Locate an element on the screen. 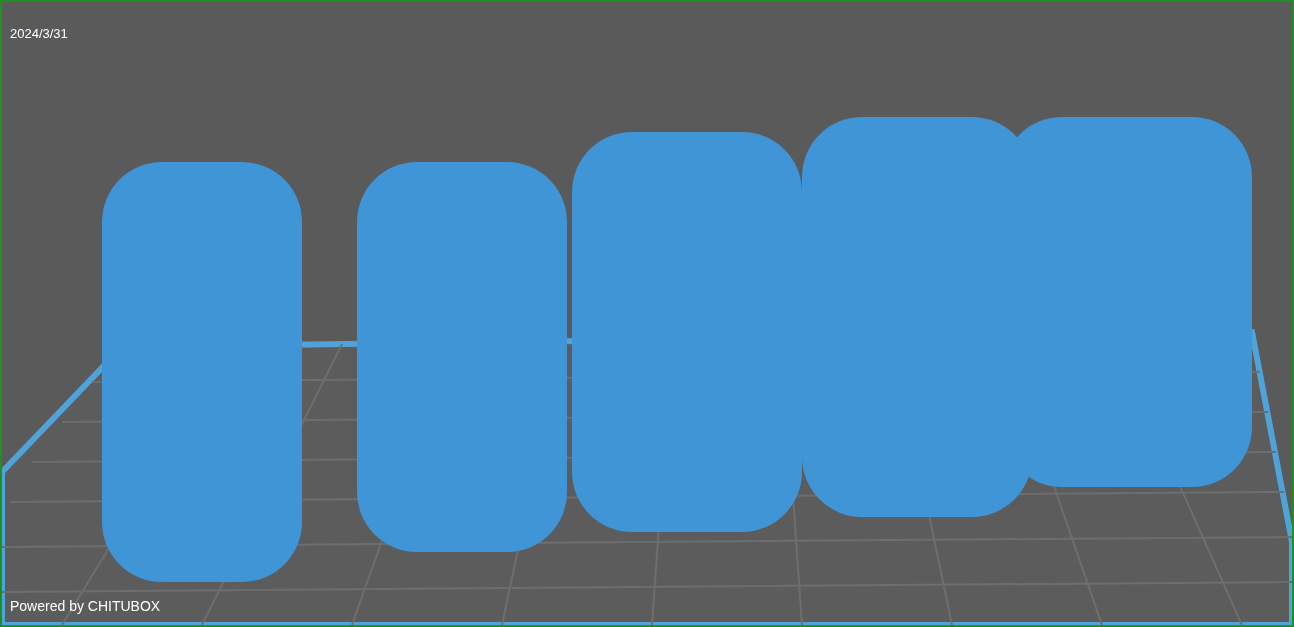  date-label: 2024/3/31 is located at coordinates (39, 34).